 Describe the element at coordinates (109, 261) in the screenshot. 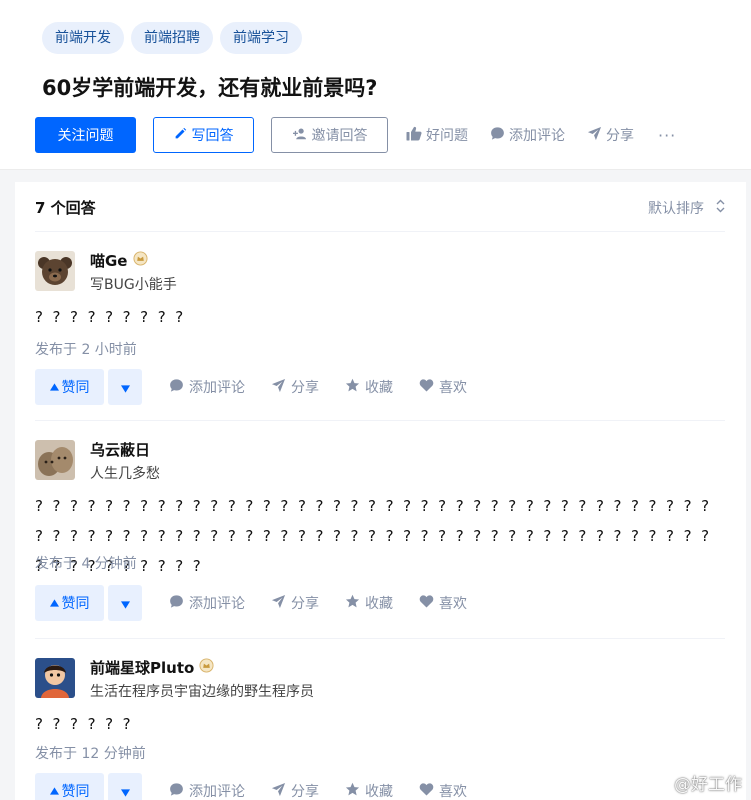

I see `author-name-text: 喵Ge` at that location.